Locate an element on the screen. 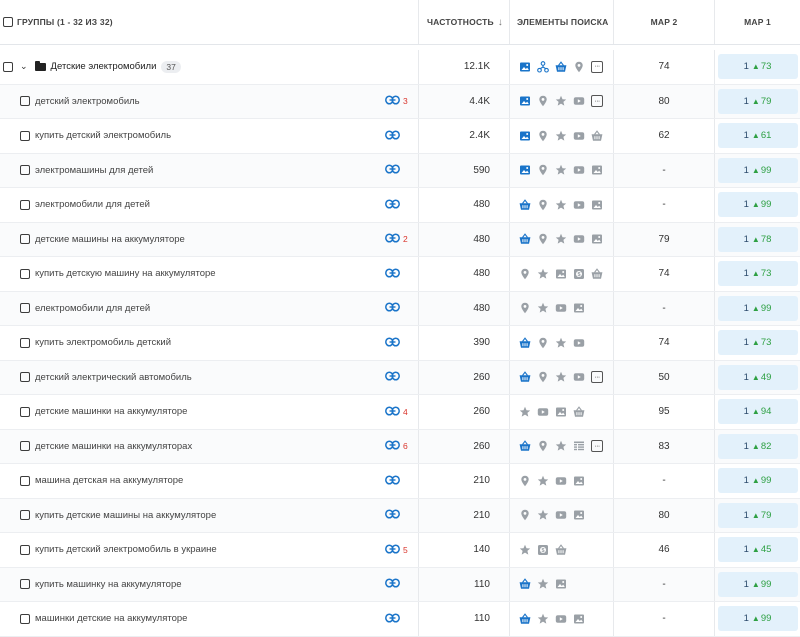 Image resolution: width=800 pixels, height=637 pixels. url-link: 6 is located at coordinates (396, 446).